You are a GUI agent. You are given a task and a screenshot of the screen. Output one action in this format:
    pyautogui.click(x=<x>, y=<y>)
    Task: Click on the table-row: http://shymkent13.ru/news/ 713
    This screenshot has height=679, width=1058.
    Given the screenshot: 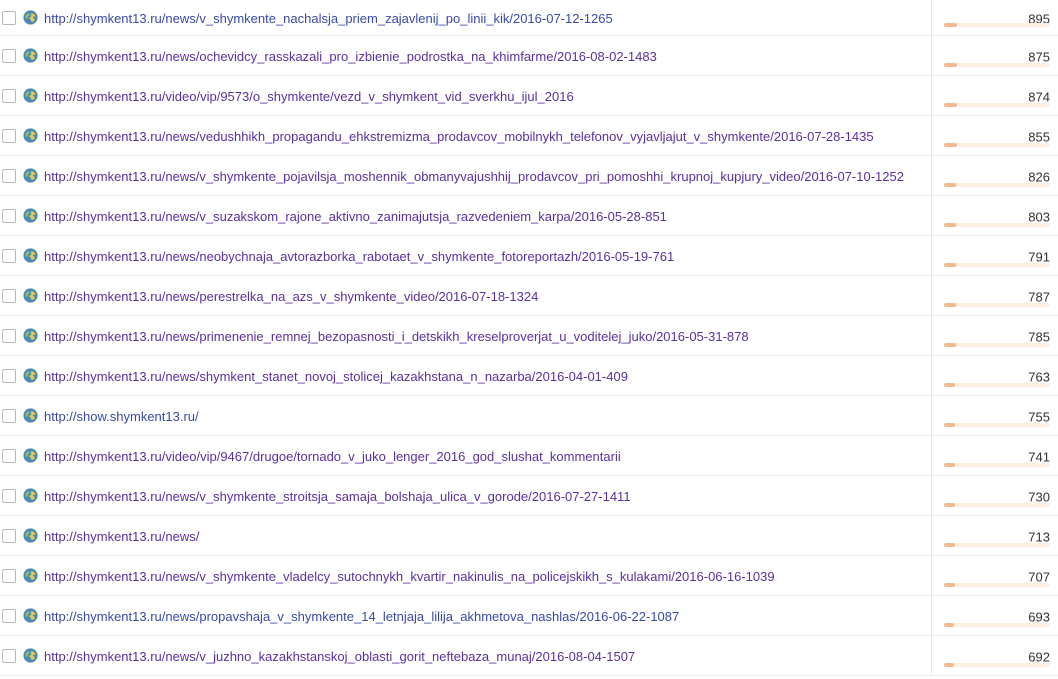 What is the action you would take?
    pyautogui.click(x=529, y=536)
    